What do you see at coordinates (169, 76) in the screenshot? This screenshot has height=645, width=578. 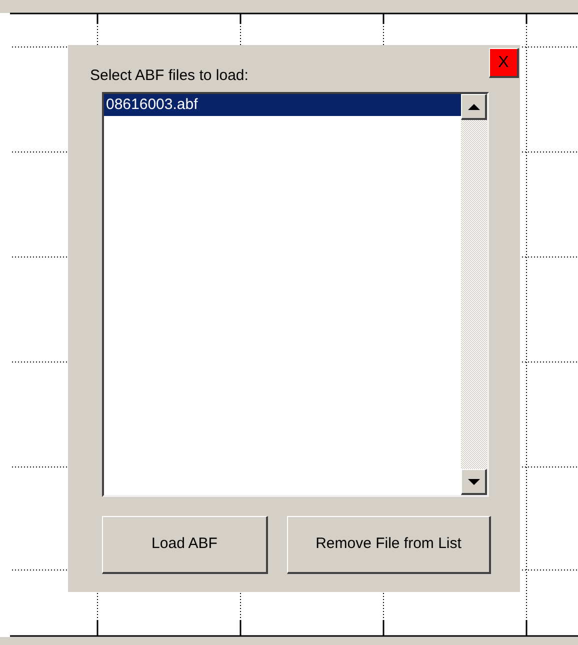 I see `list-label: Select ABF files to load:` at bounding box center [169, 76].